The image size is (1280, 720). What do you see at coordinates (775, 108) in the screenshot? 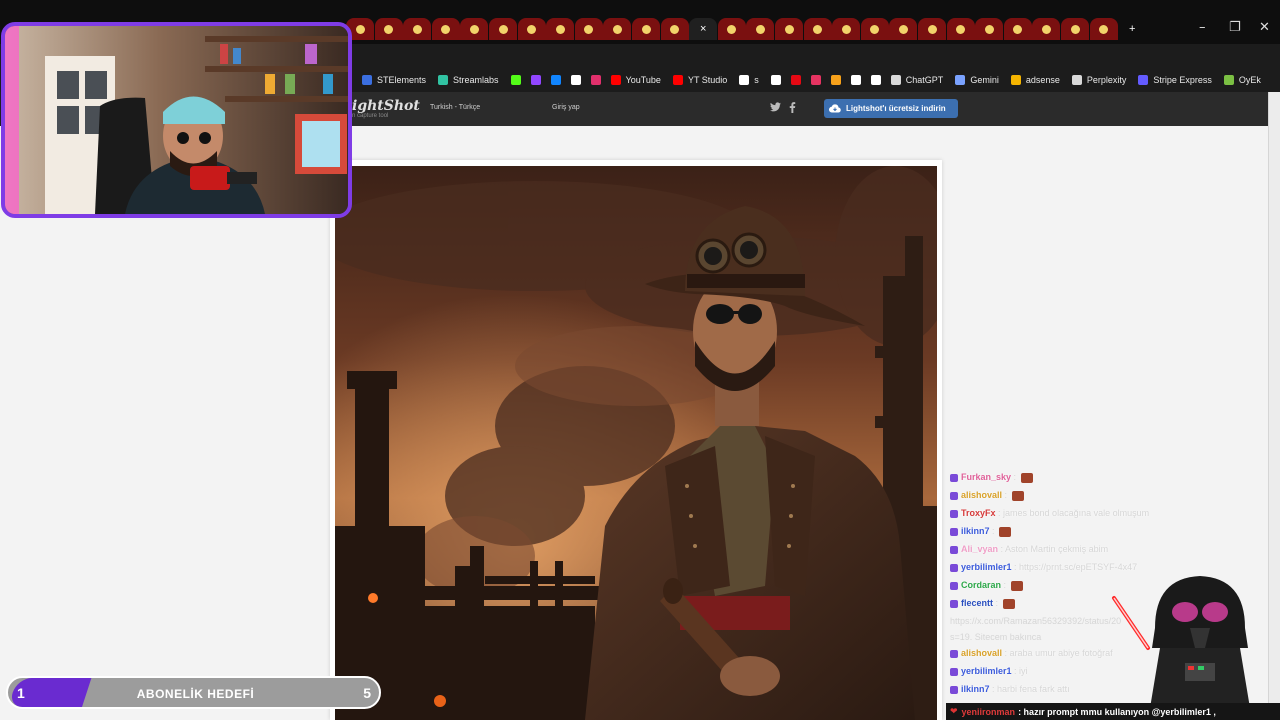
I see `twitter-icon` at bounding box center [775, 108].